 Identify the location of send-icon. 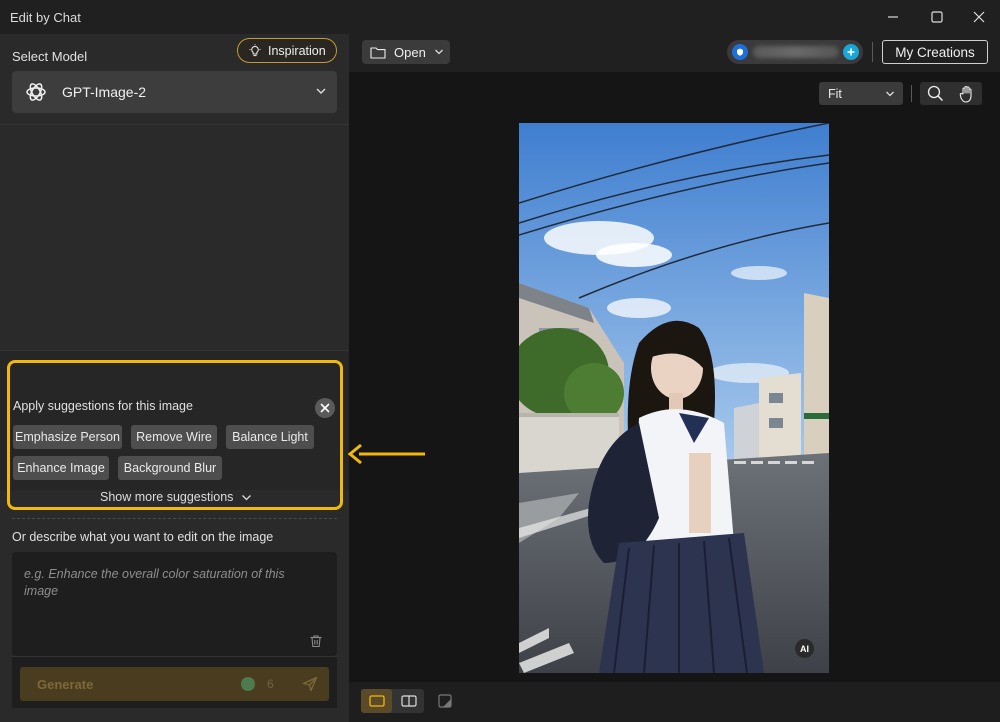
(310, 684).